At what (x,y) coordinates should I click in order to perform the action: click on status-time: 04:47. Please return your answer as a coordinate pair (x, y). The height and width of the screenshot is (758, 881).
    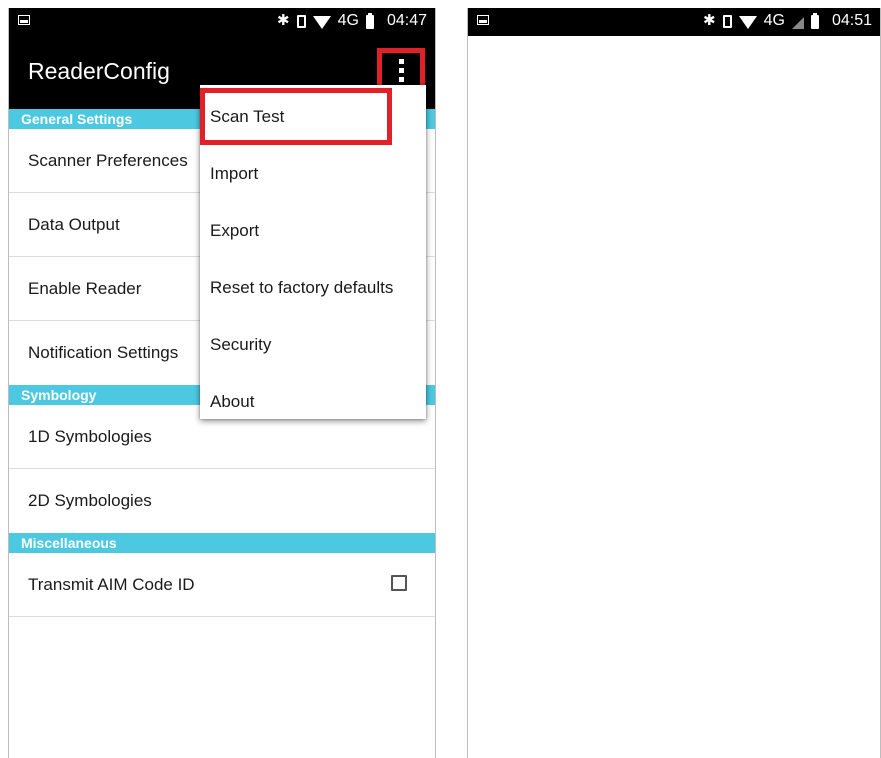
    Looking at the image, I should click on (406, 20).